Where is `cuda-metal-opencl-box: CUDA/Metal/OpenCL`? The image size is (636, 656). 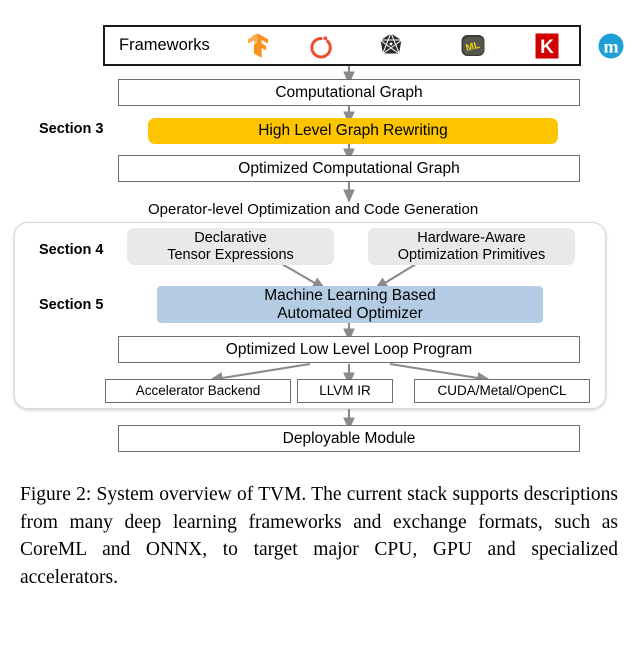
cuda-metal-opencl-box: CUDA/Metal/OpenCL is located at coordinates (502, 391).